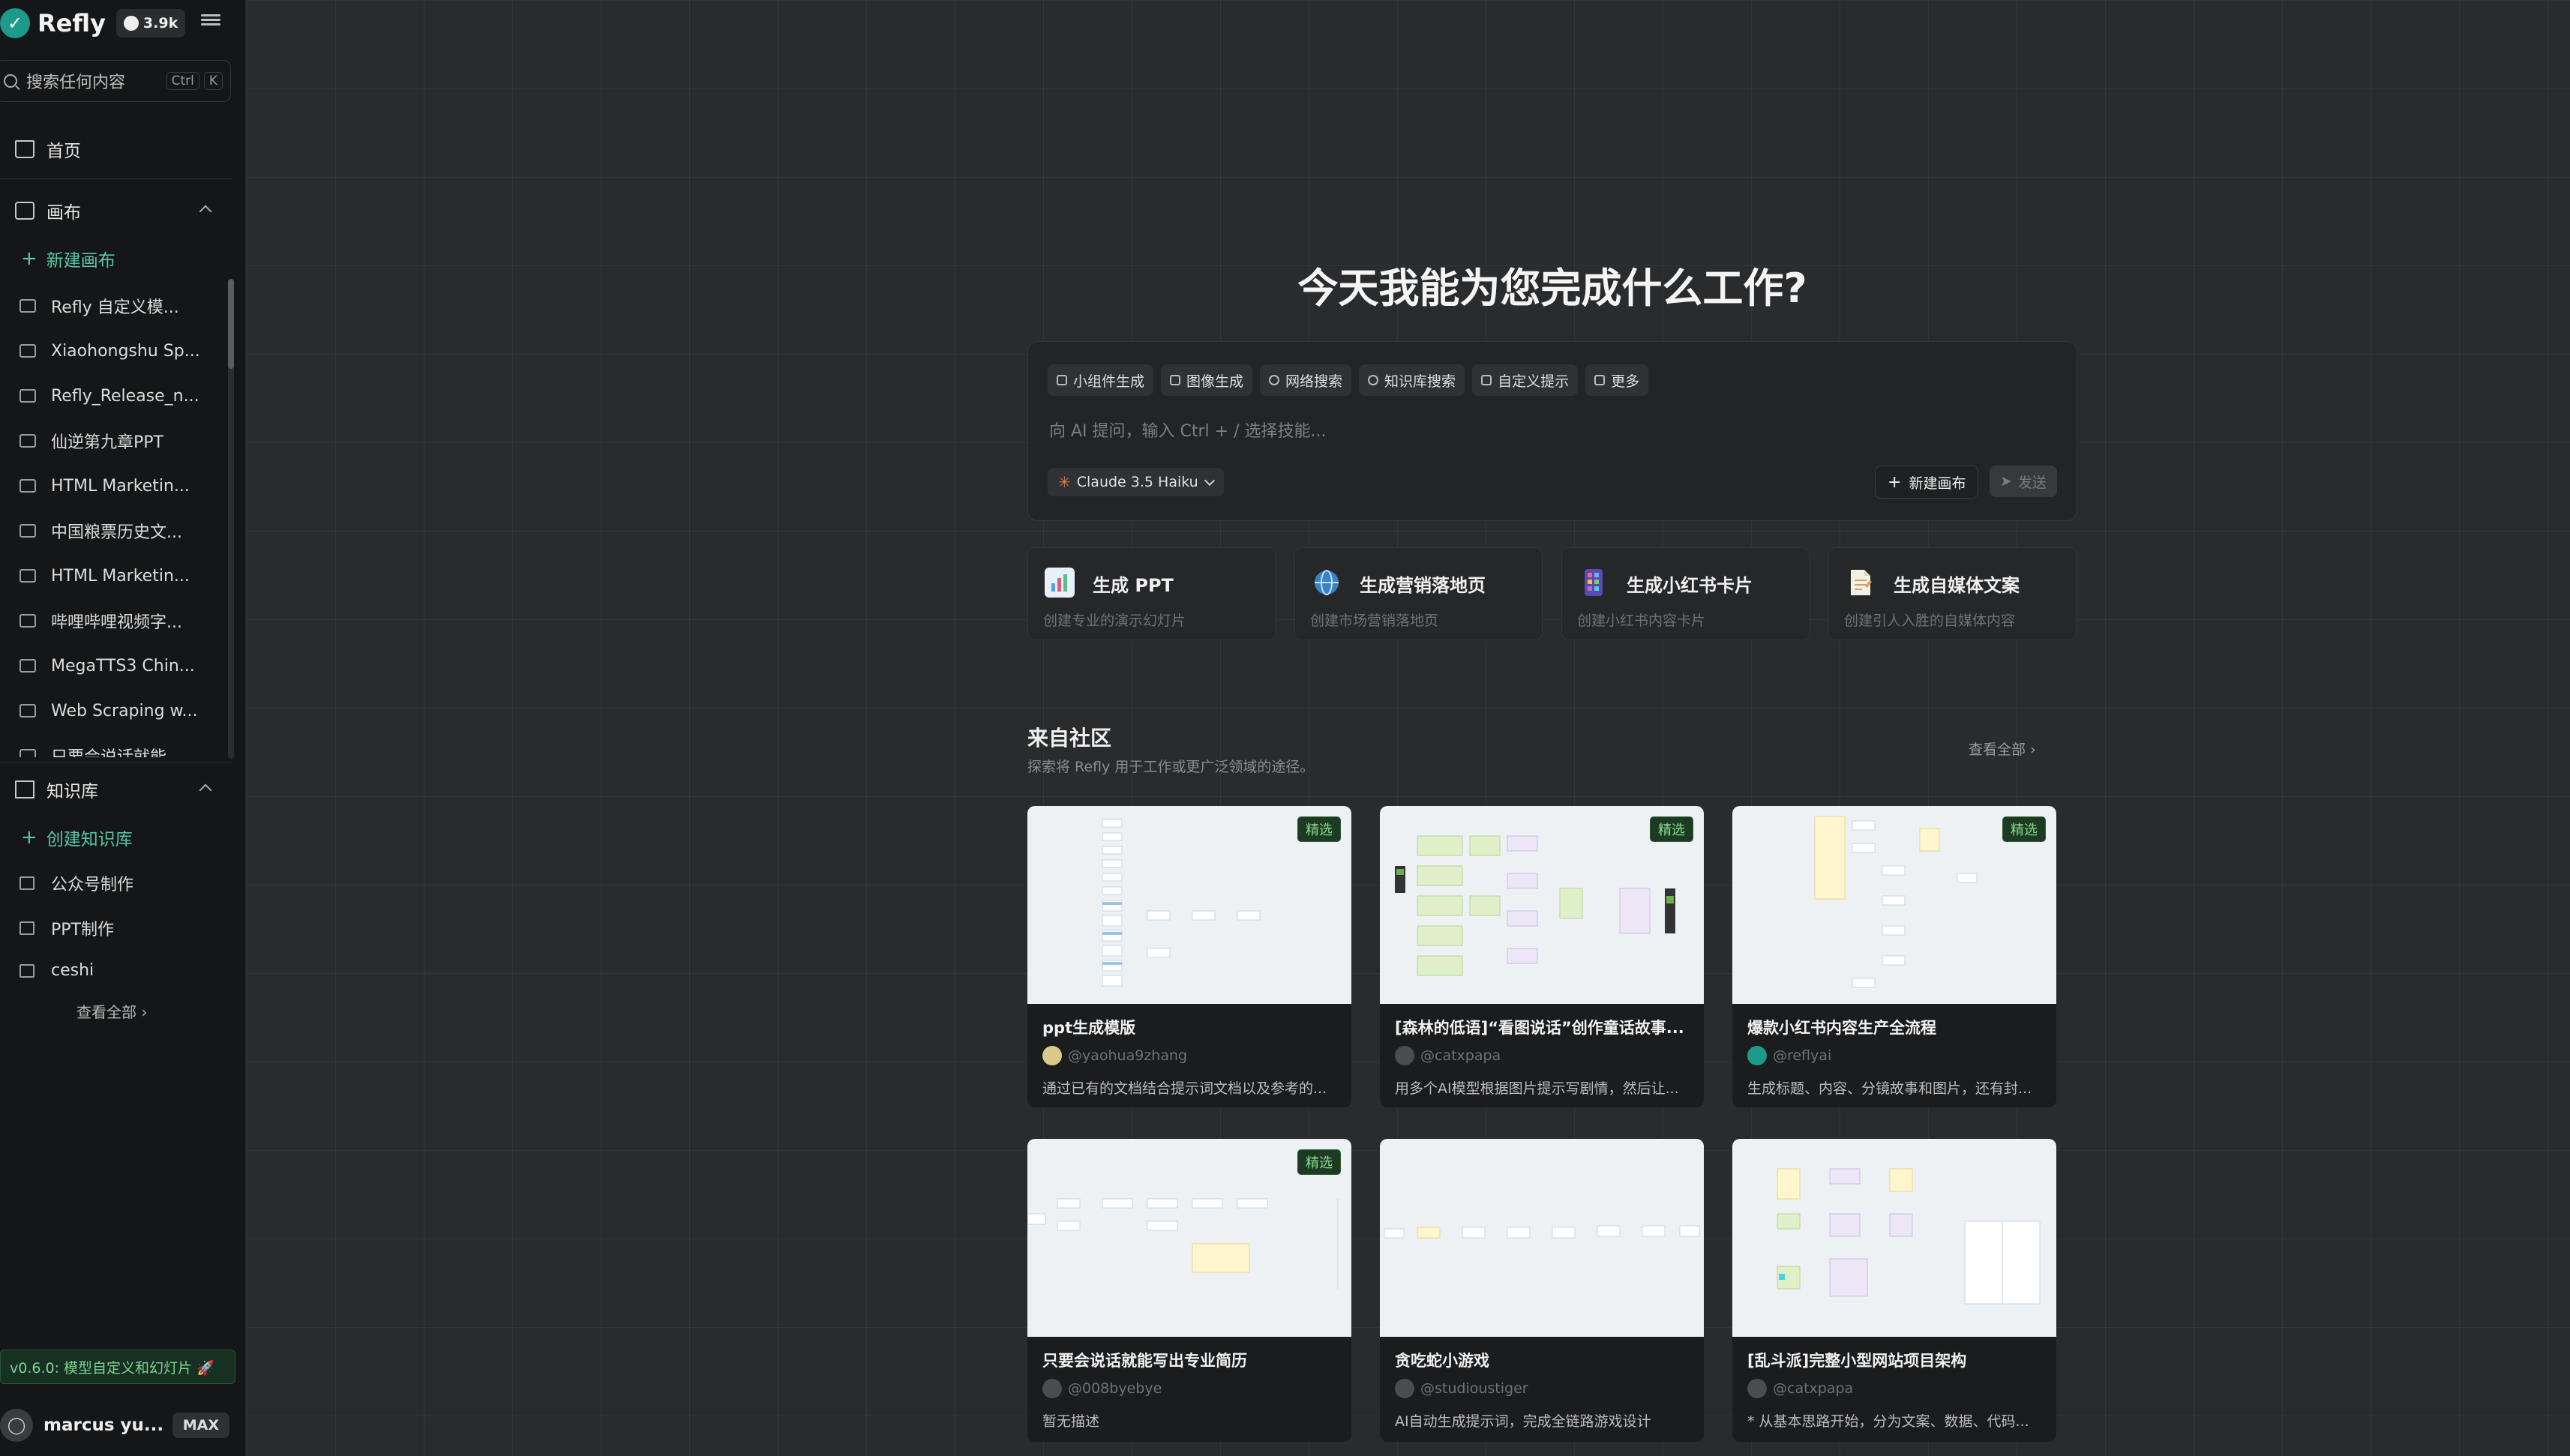 Image resolution: width=2570 pixels, height=1456 pixels. What do you see at coordinates (68, 258) in the screenshot?
I see `new-canvas-link: + 新建画布` at bounding box center [68, 258].